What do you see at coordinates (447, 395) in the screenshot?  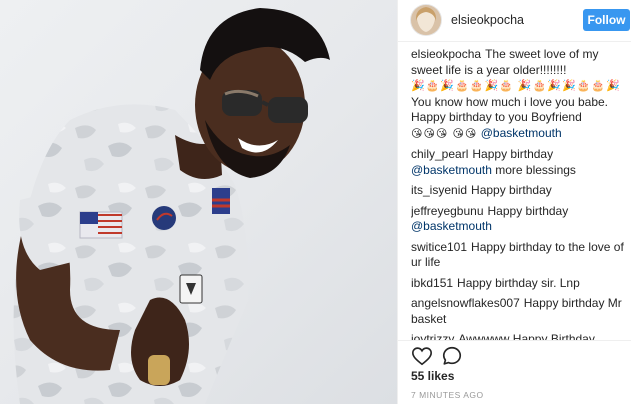 I see `post-timestamp: 7 MINUTES AGO` at bounding box center [447, 395].